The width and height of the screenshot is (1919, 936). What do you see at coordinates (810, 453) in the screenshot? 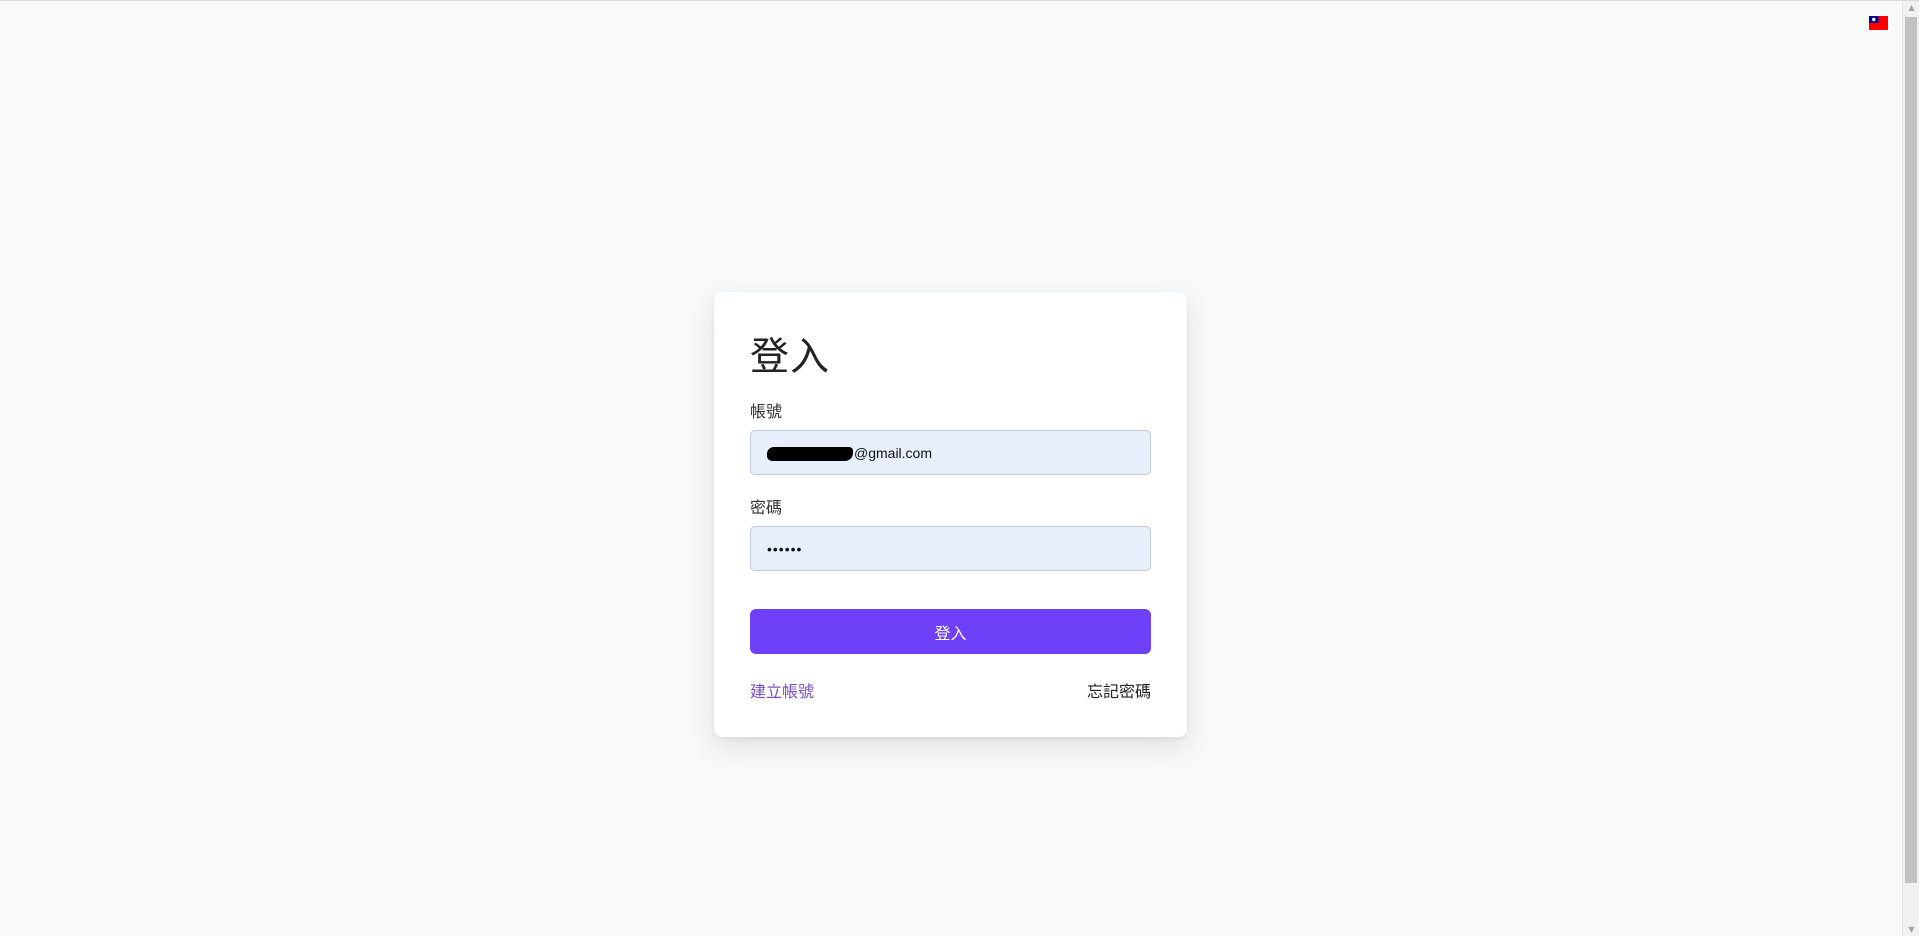
I see `redacted-text` at bounding box center [810, 453].